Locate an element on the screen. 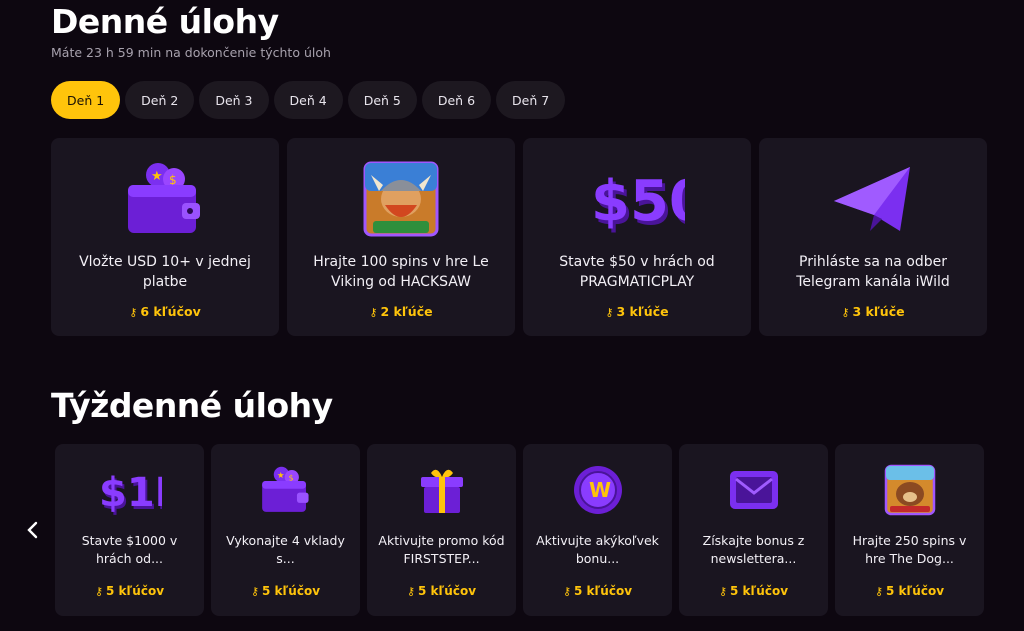  tab-day-2: Deň 2 is located at coordinates (160, 100).